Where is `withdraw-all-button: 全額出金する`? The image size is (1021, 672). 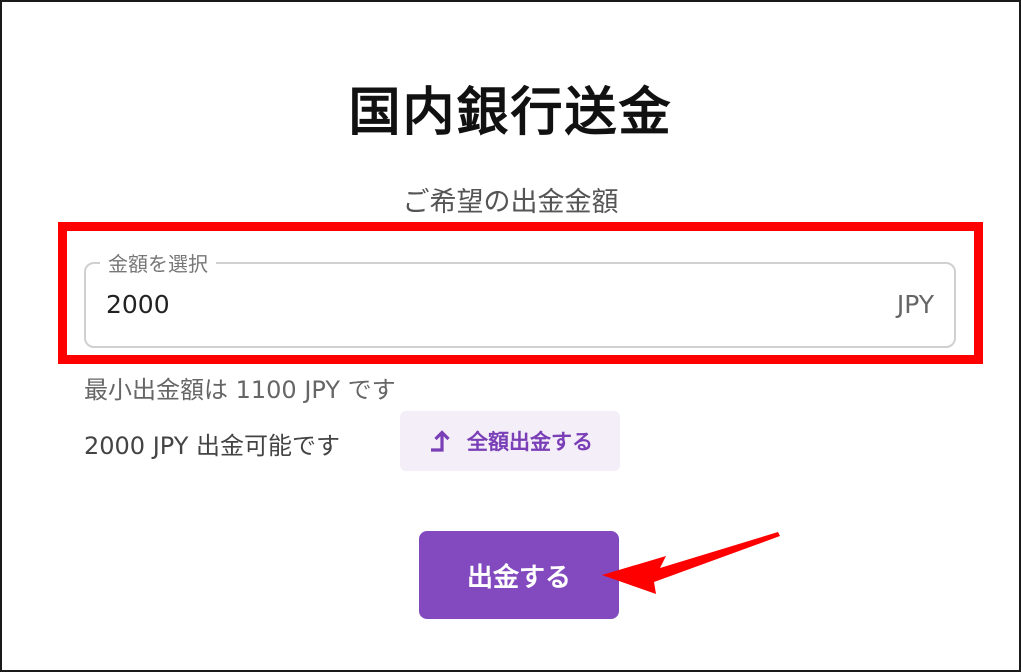
withdraw-all-button: 全額出金する is located at coordinates (510, 441).